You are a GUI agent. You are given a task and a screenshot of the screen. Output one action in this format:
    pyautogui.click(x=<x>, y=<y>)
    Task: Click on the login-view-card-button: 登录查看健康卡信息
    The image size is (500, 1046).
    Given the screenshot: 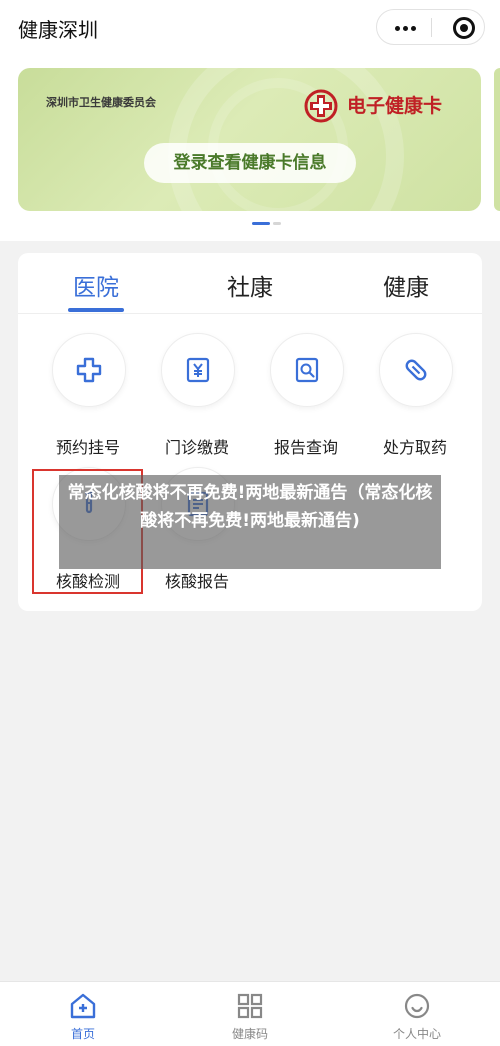 What is the action you would take?
    pyautogui.click(x=250, y=163)
    